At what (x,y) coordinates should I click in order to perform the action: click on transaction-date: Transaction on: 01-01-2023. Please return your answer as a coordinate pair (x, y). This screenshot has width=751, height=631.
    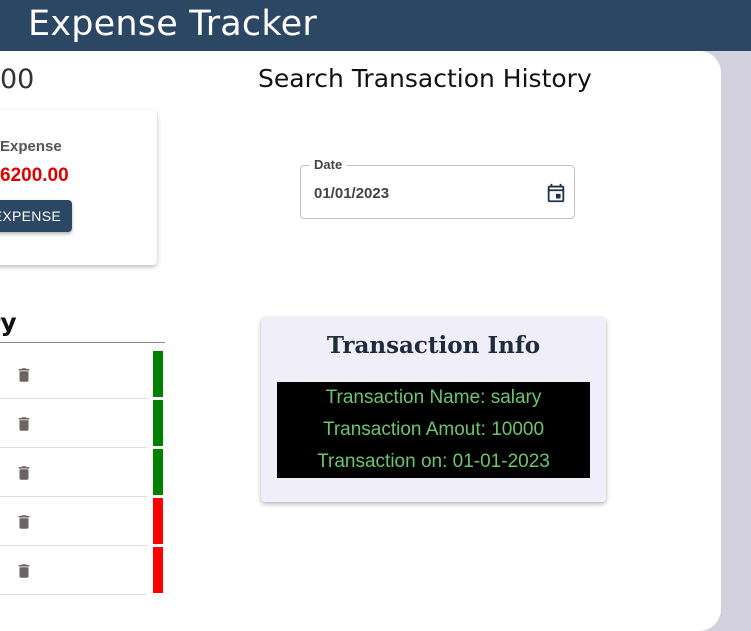
    Looking at the image, I should click on (433, 461).